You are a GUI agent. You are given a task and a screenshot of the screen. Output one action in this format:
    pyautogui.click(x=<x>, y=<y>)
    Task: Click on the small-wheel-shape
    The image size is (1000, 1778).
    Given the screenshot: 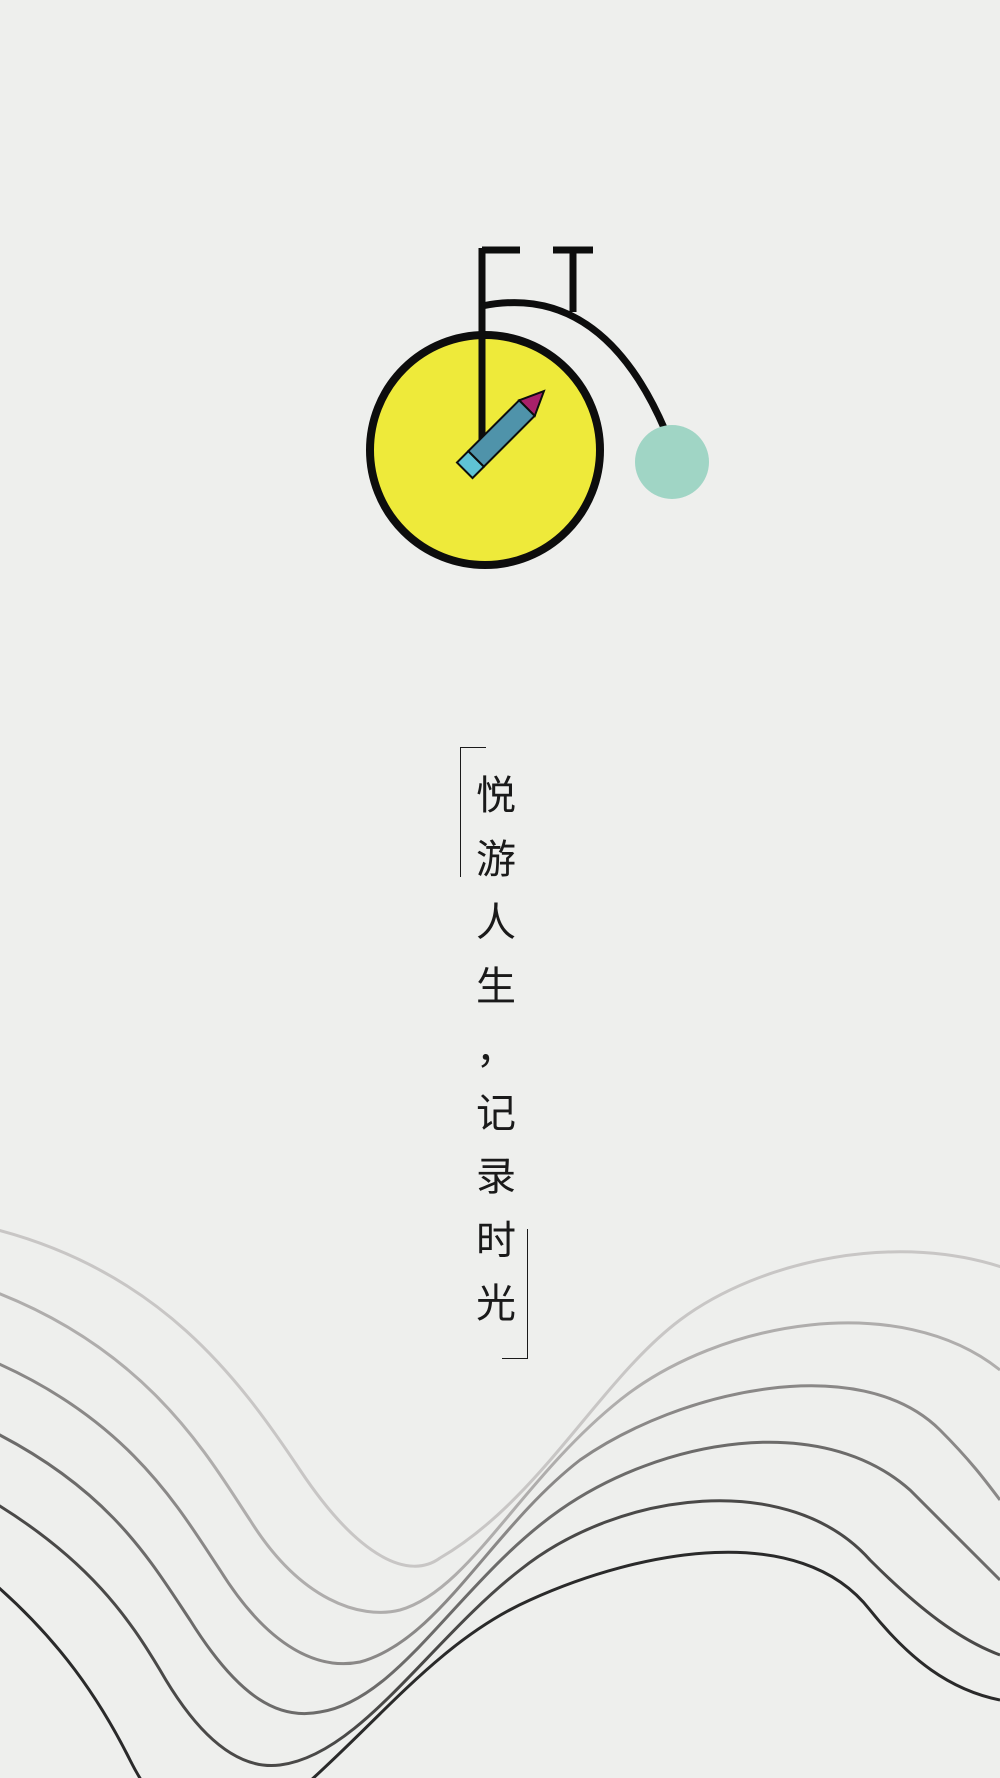 What is the action you would take?
    pyautogui.click(x=672, y=462)
    